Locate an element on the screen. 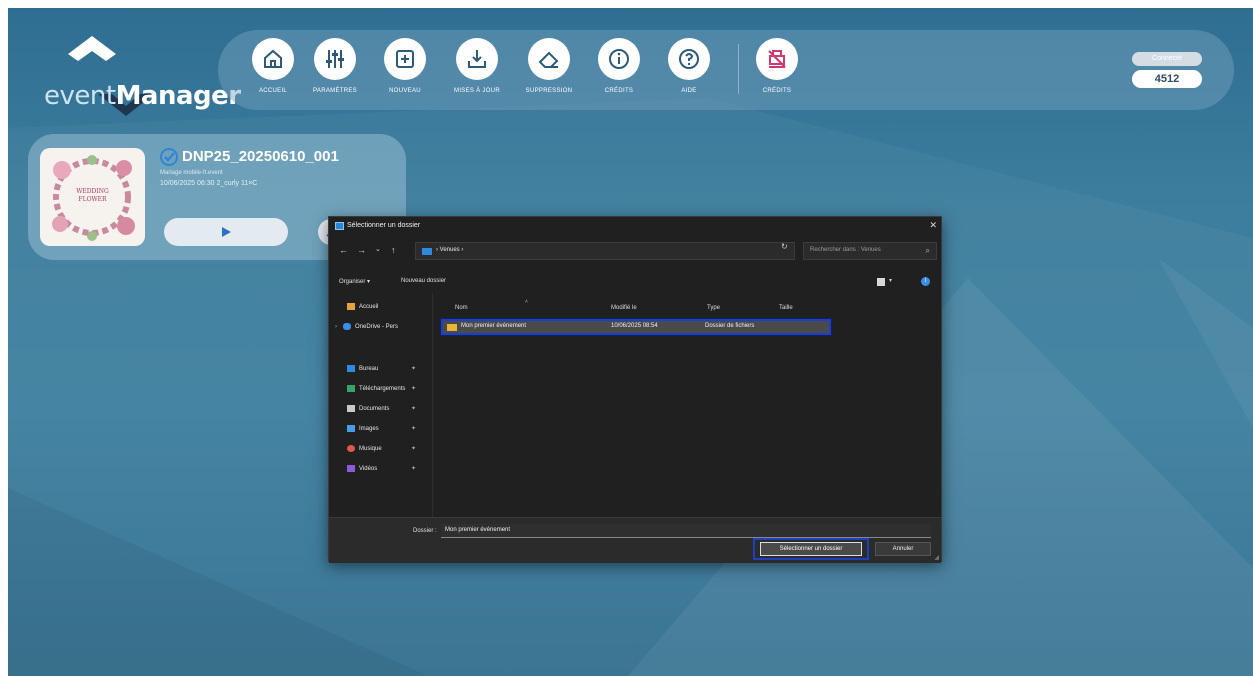 The image size is (1253, 676). column-header-modified: Modifié le is located at coordinates (624, 308).